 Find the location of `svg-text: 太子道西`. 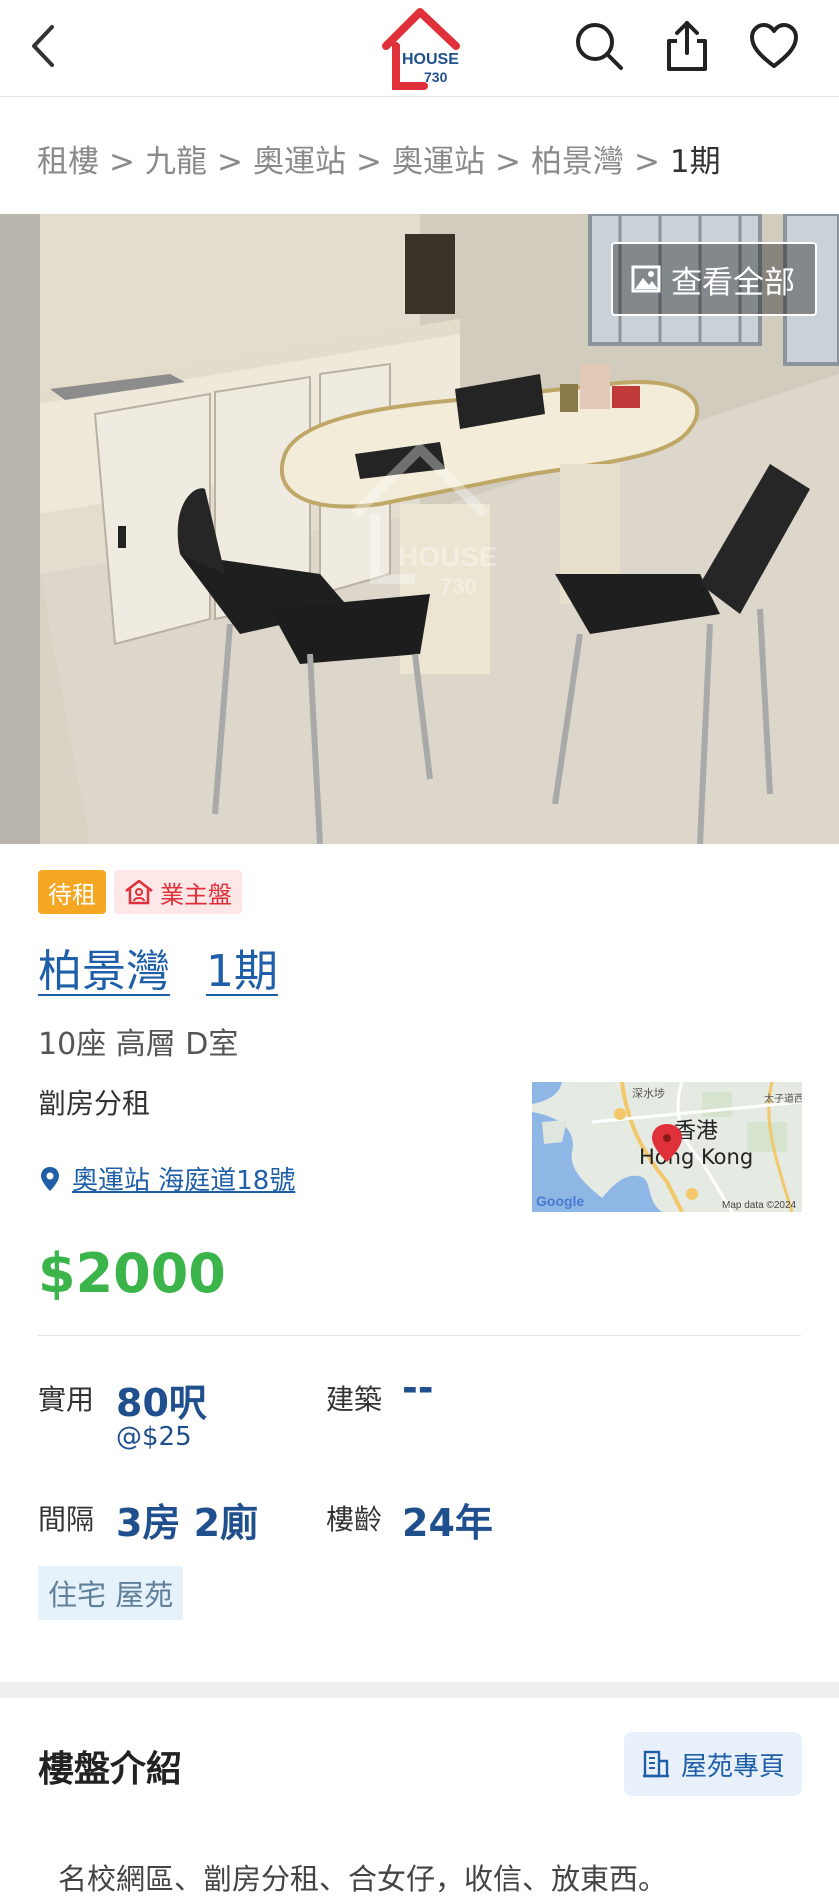

svg-text: 太子道西 is located at coordinates (783, 1098).